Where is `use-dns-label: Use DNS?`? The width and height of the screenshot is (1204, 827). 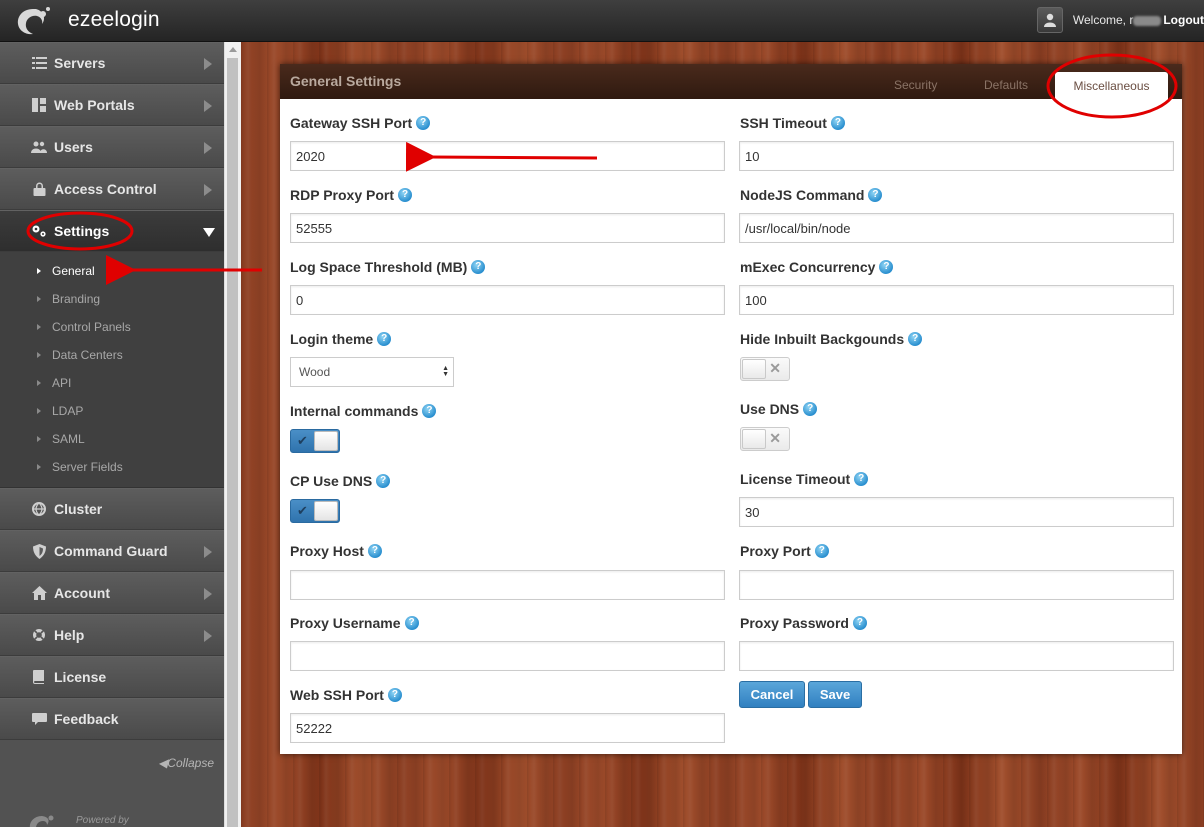
use-dns-label: Use DNS? is located at coordinates (779, 409).